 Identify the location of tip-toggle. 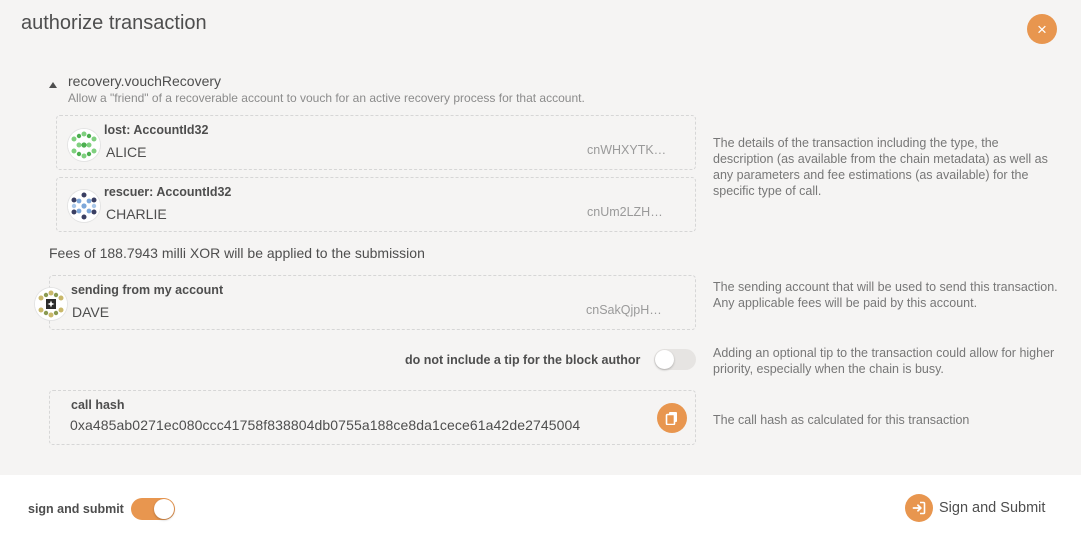
(675, 359).